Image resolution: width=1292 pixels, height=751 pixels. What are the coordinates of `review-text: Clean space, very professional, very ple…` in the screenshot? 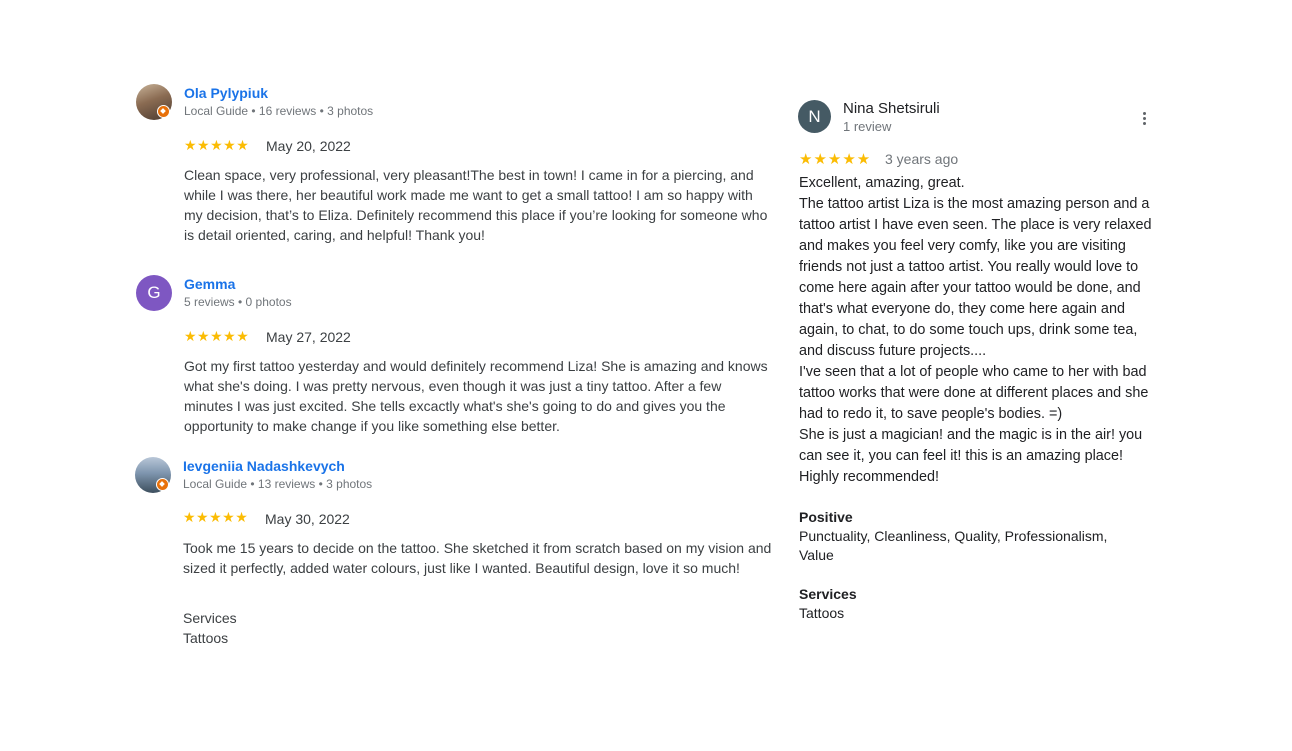 It's located at (476, 205).